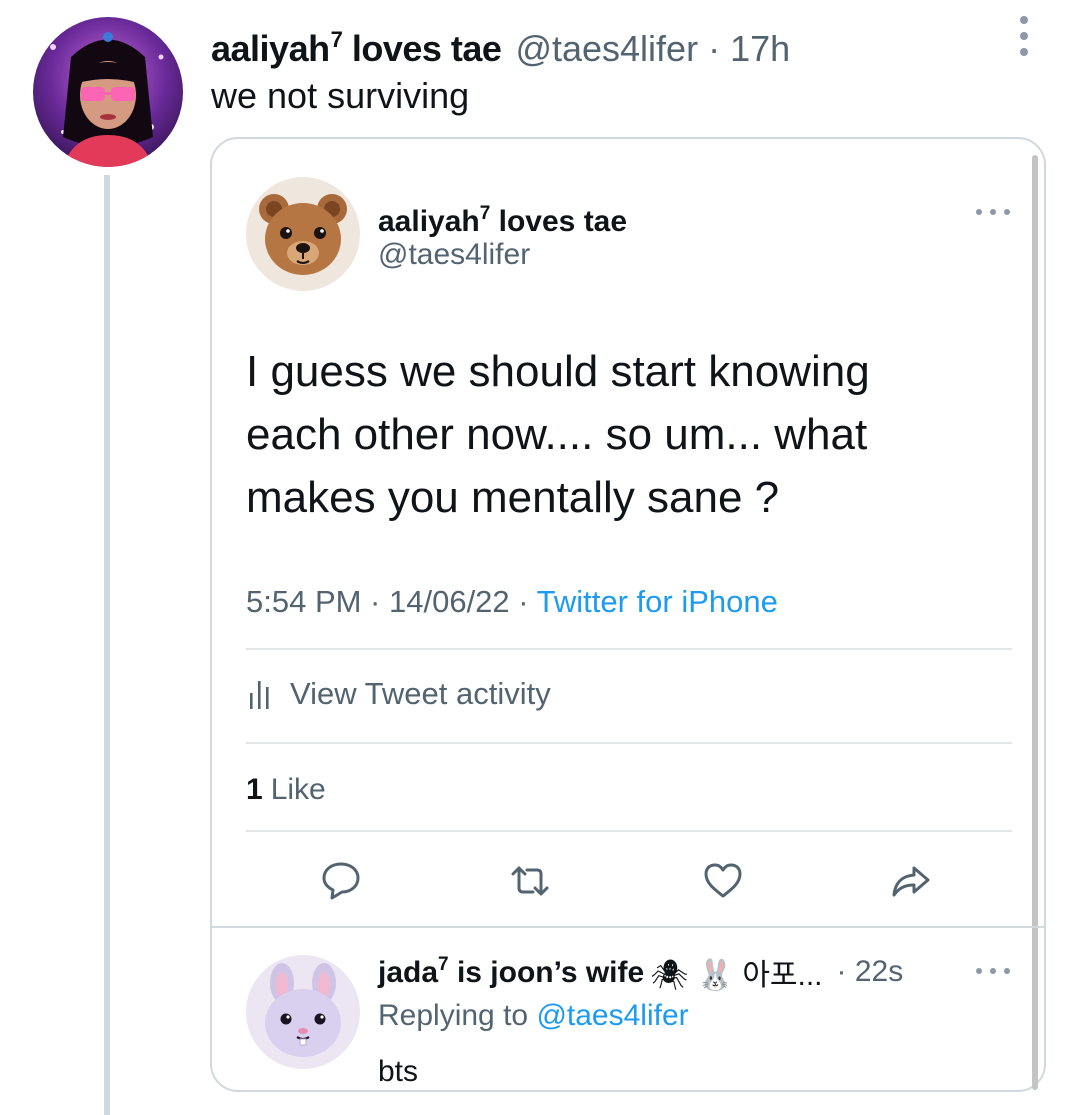  What do you see at coordinates (511, 972) in the screenshot?
I see `reply-display-name: jada7 is joon’s wife` at bounding box center [511, 972].